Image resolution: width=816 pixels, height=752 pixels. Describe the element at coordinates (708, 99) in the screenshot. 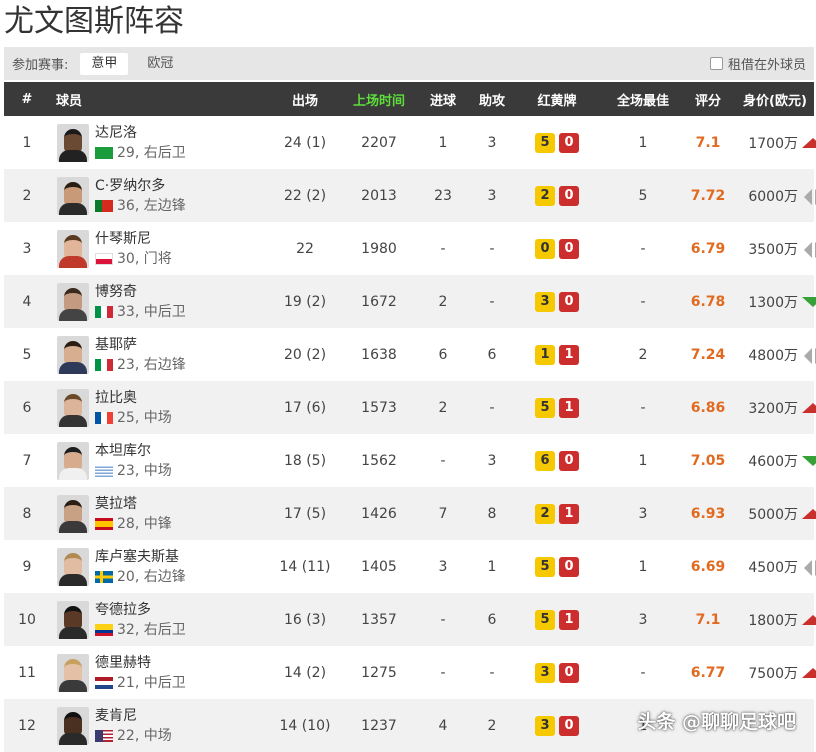

I see `header-rating: 评分` at that location.